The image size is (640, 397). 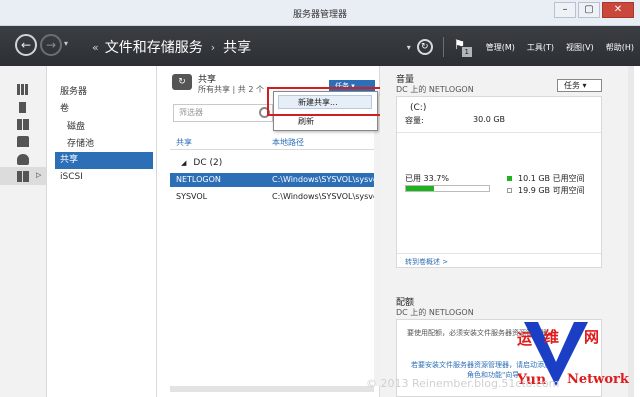 What do you see at coordinates (237, 47) in the screenshot?
I see `breadcrumb-shares: 共享` at bounding box center [237, 47].